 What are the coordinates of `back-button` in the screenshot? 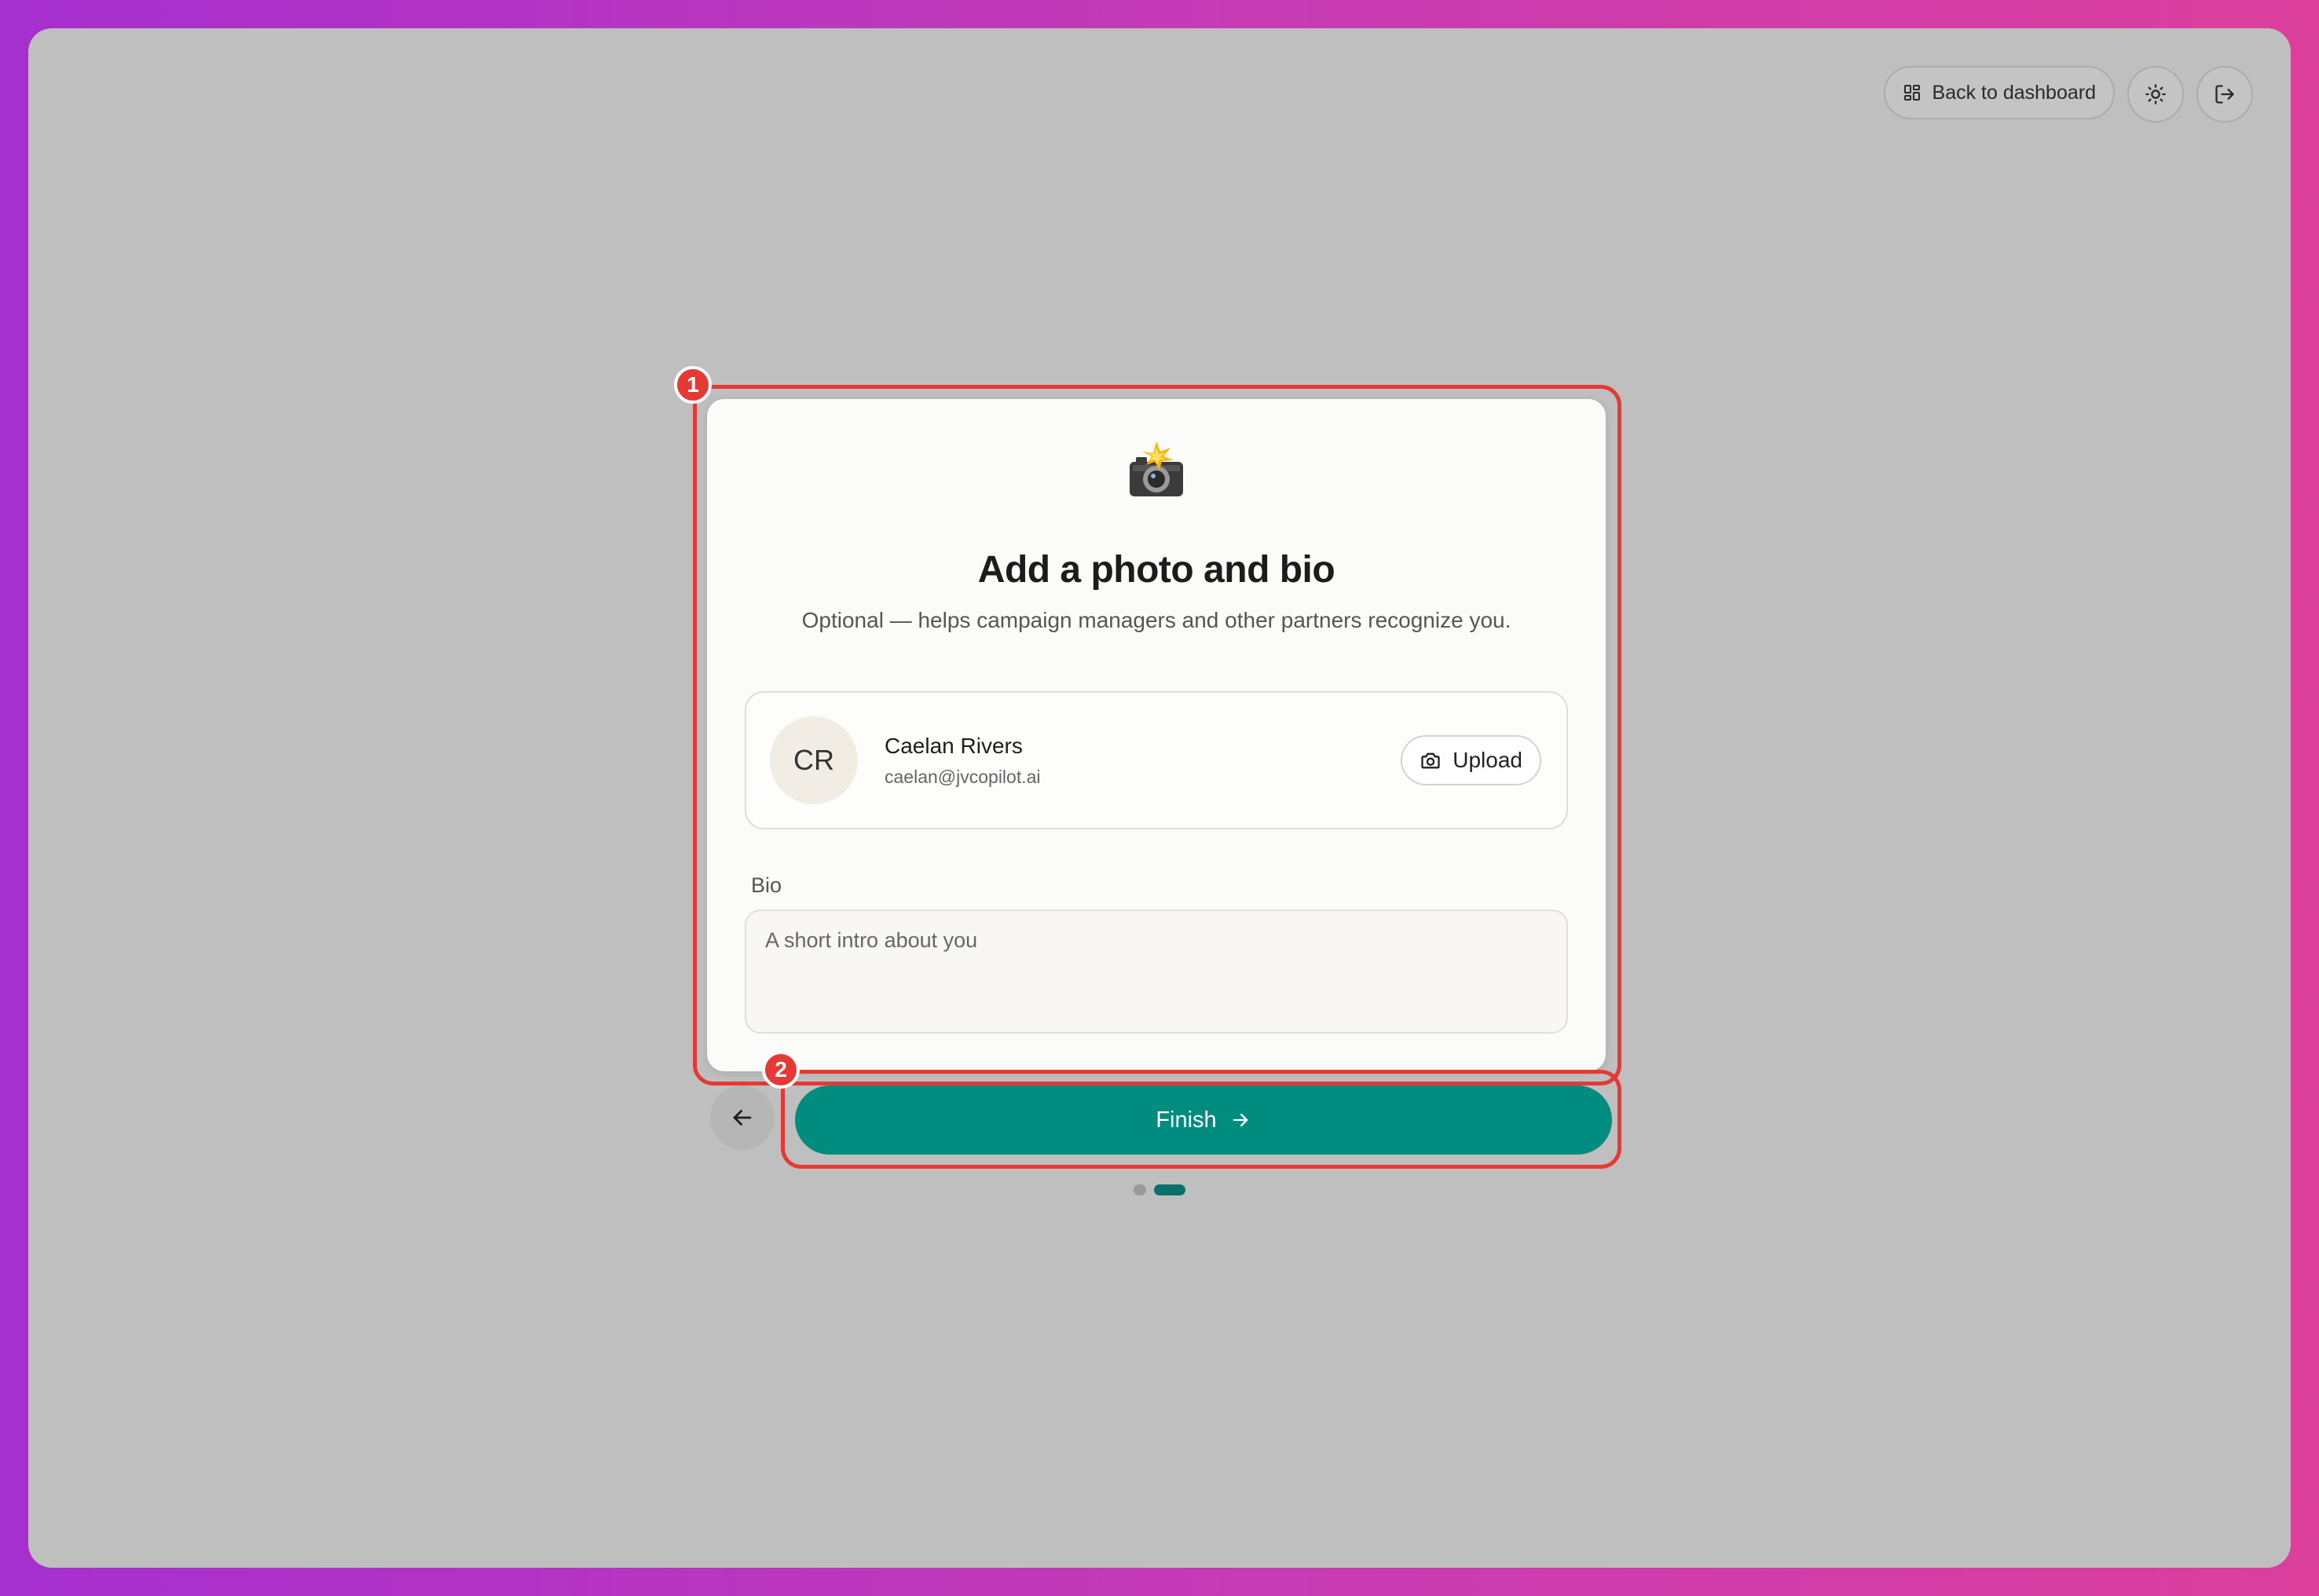 It's located at (742, 1117).